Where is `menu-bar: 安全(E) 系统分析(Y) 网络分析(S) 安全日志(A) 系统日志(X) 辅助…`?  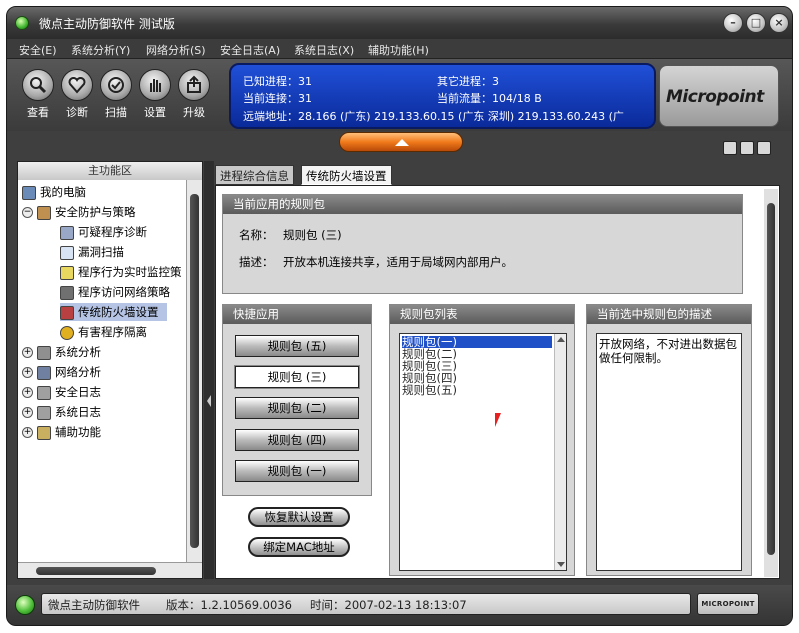 menu-bar: 安全(E) 系统分析(Y) 网络分析(S) 安全日志(A) 系统日志(X) 辅助… is located at coordinates (399, 49).